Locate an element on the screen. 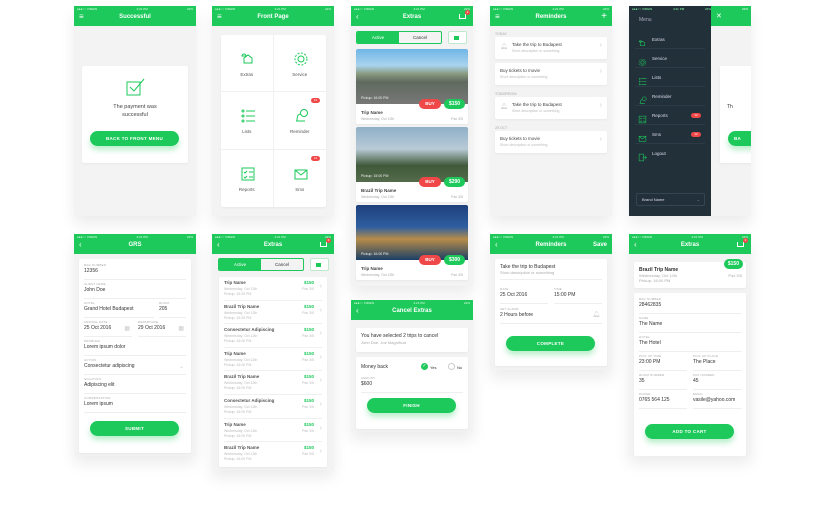  menu-item-sms: Sms 12 is located at coordinates (670, 134).